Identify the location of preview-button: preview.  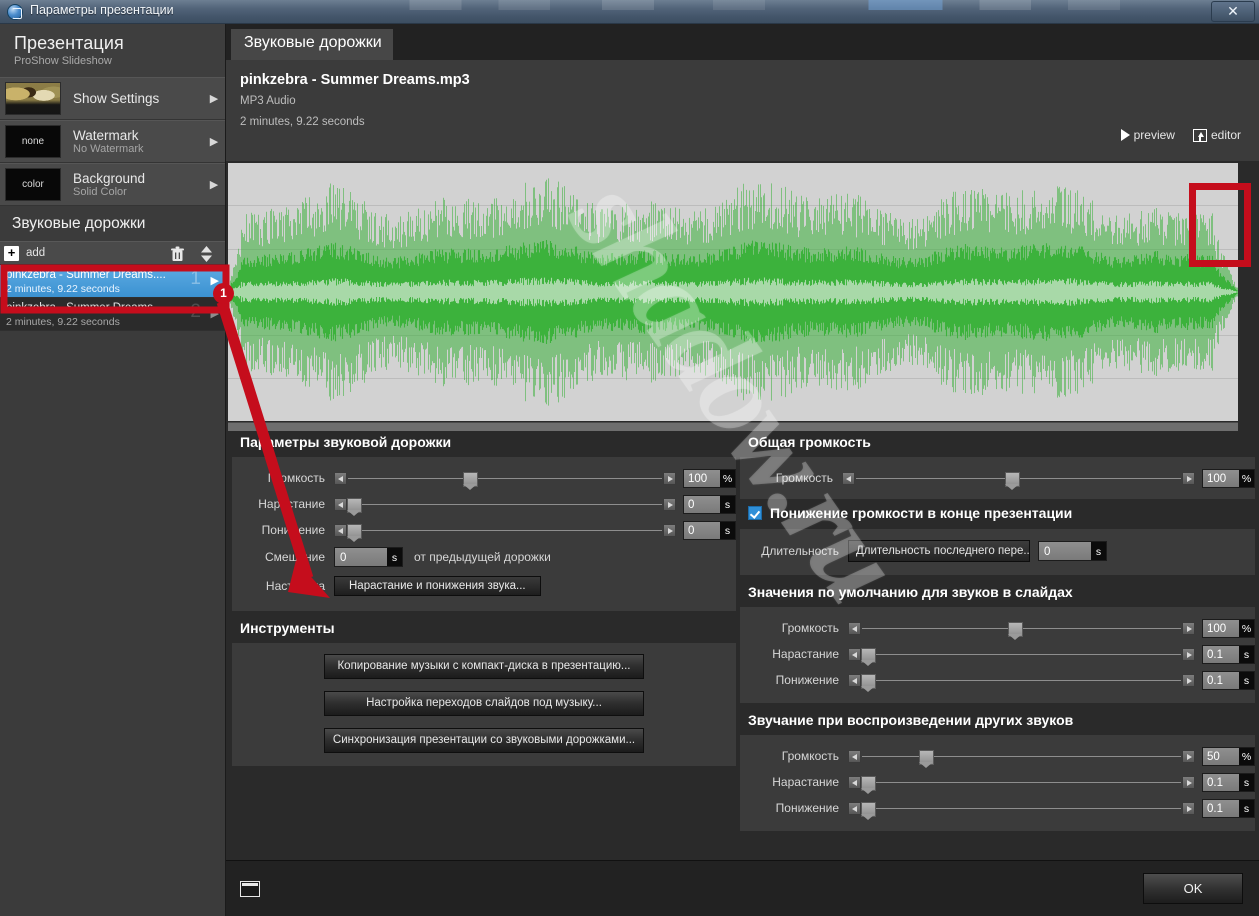
(1147, 135).